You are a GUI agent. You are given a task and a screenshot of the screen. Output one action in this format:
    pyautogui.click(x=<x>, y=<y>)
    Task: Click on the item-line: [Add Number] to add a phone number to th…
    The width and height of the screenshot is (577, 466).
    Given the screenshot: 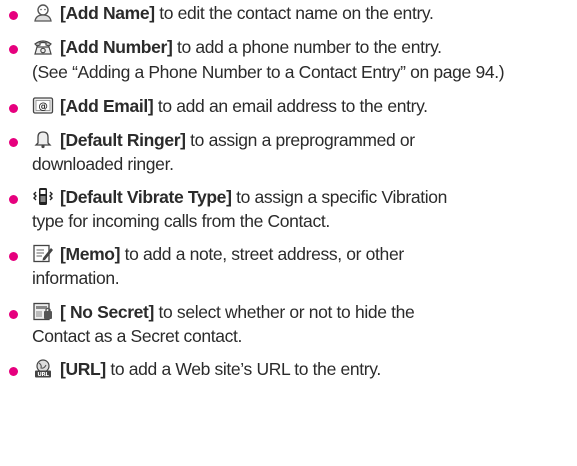 What is the action you would take?
    pyautogui.click(x=237, y=47)
    